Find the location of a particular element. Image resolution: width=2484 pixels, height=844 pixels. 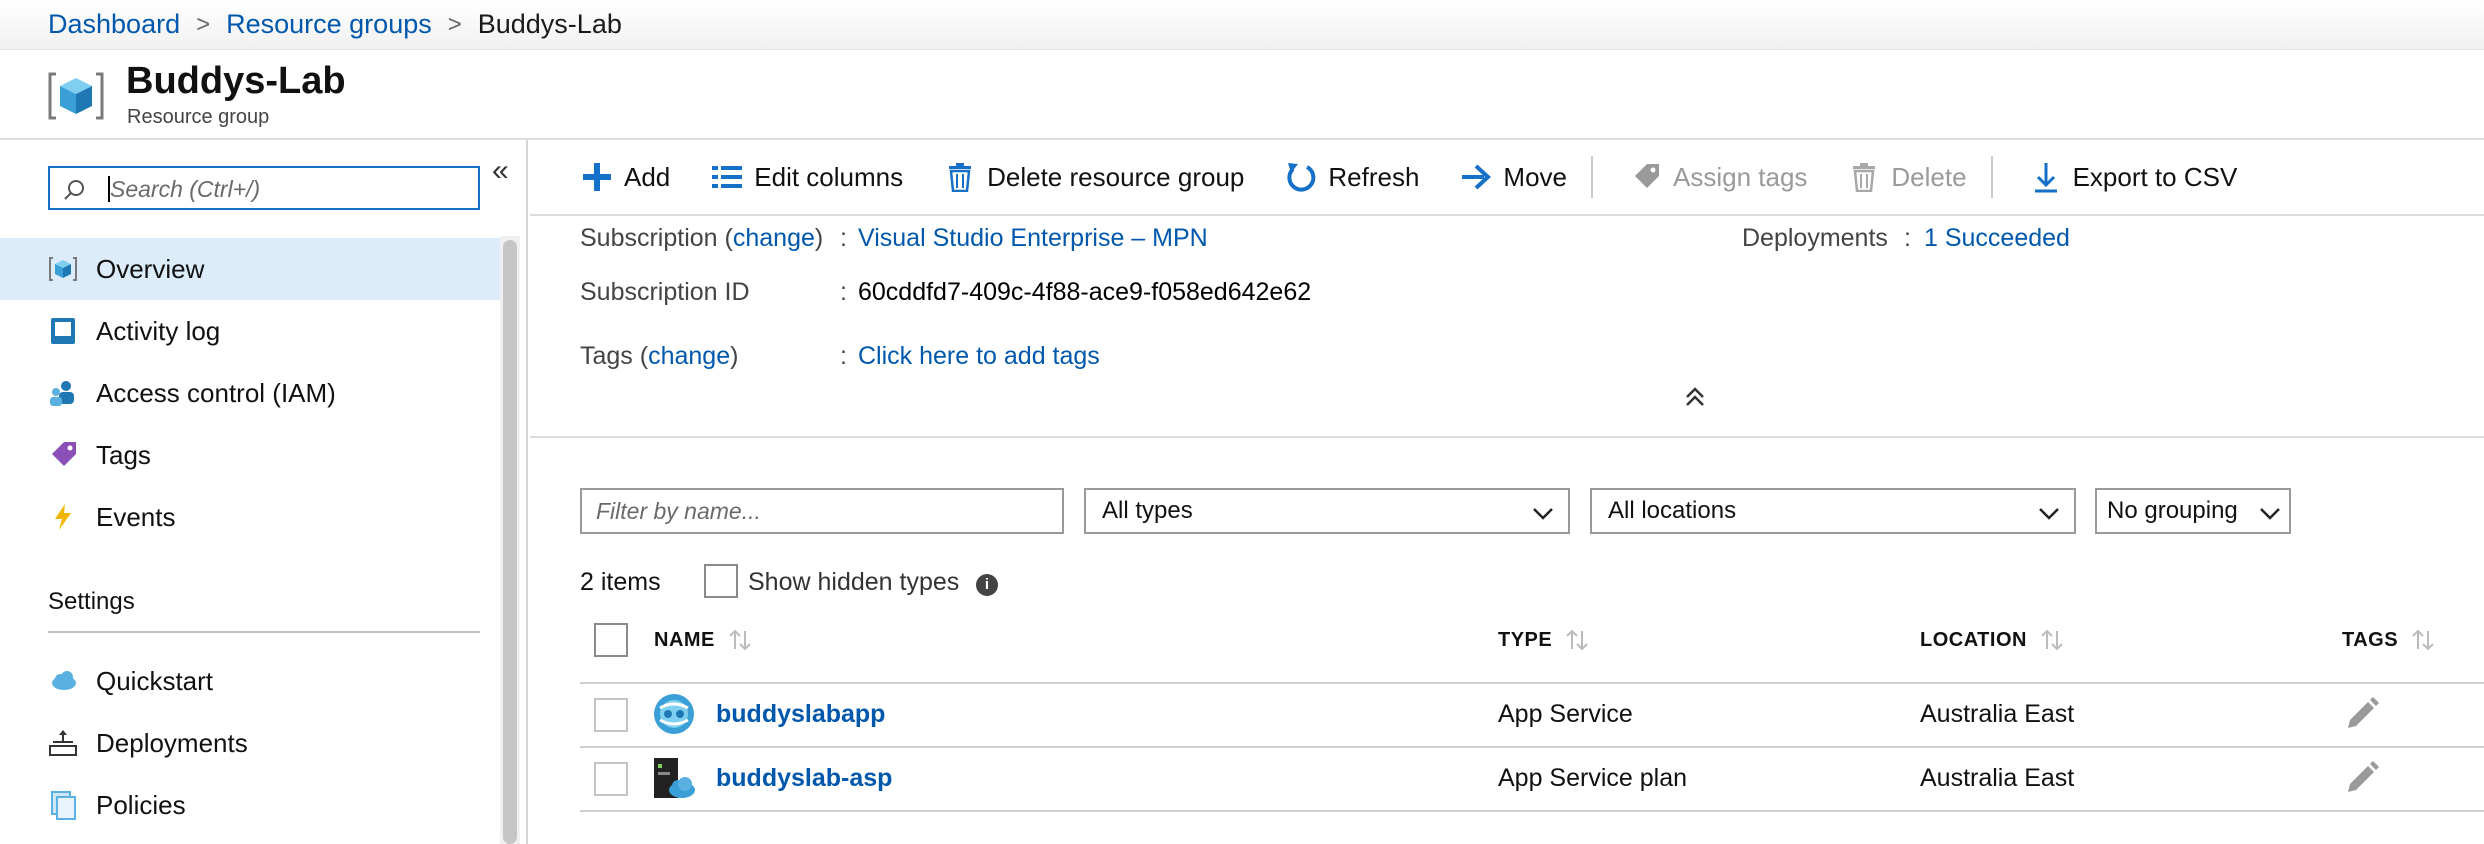

sidebar-item-events: Events is located at coordinates (250, 517).